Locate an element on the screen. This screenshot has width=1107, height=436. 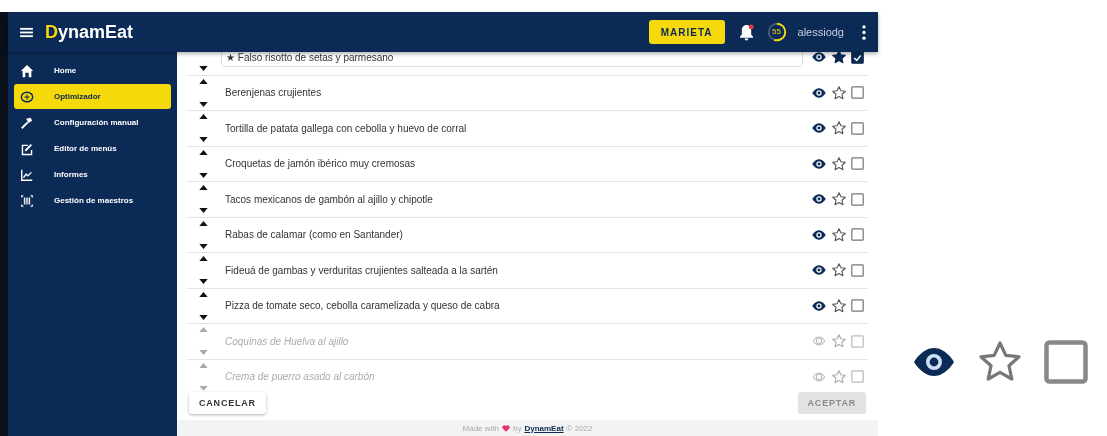
score-ring is located at coordinates (776, 32).